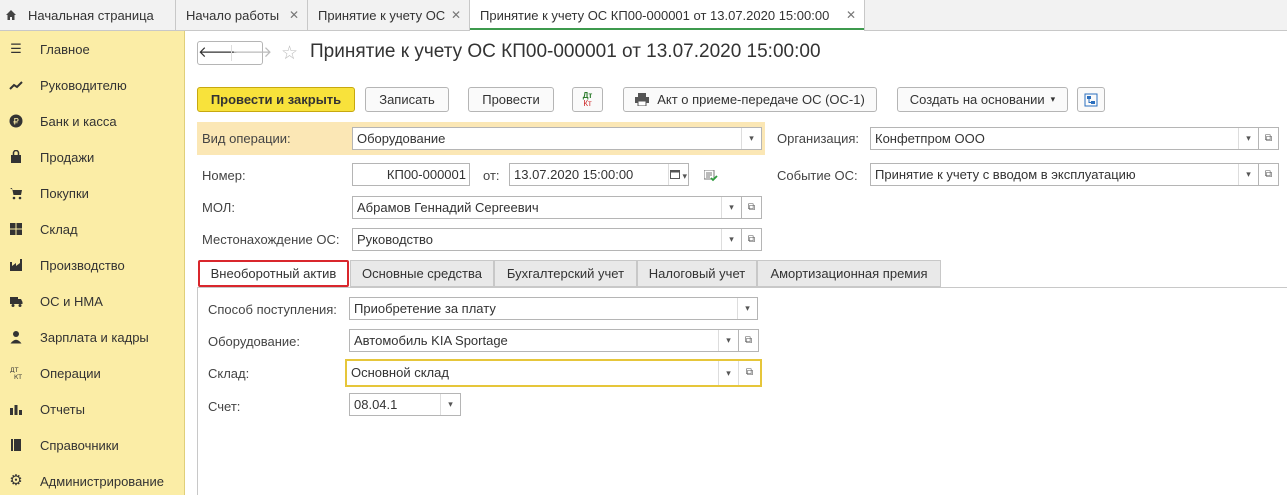  What do you see at coordinates (642, 99) in the screenshot?
I see `print-icon` at bounding box center [642, 99].